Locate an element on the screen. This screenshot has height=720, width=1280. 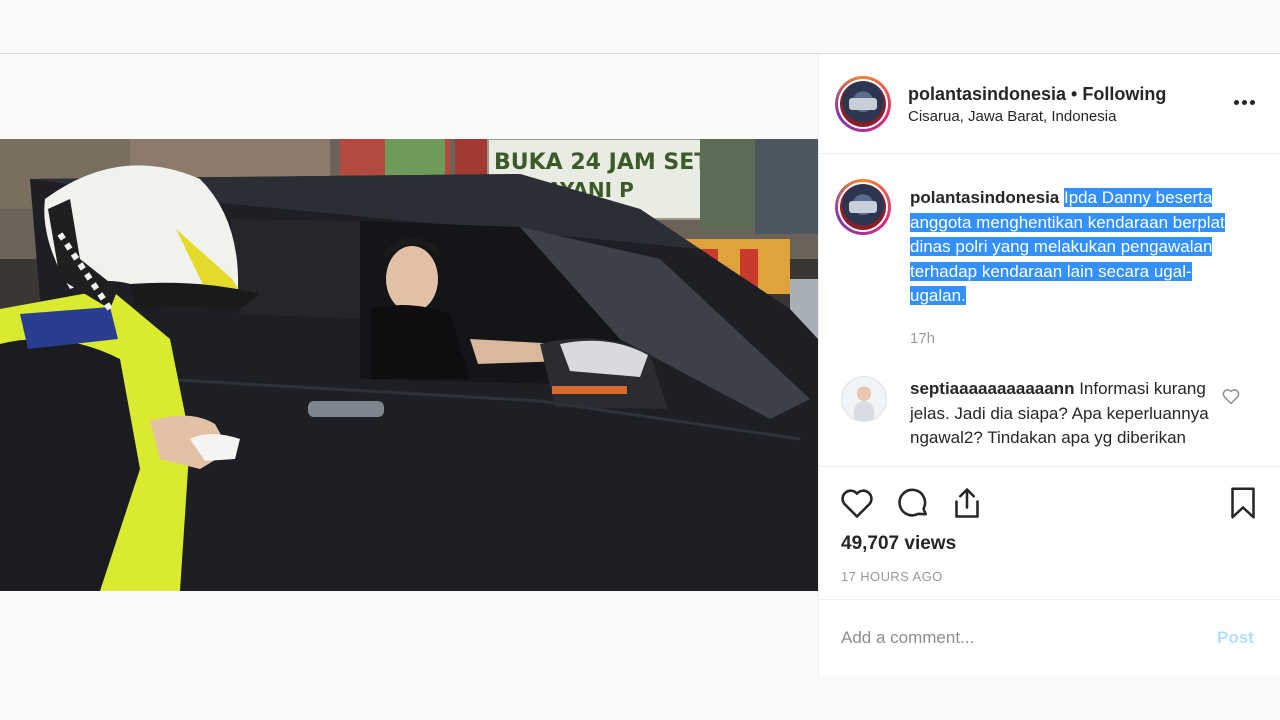
caption-time: 17h is located at coordinates (923, 338).